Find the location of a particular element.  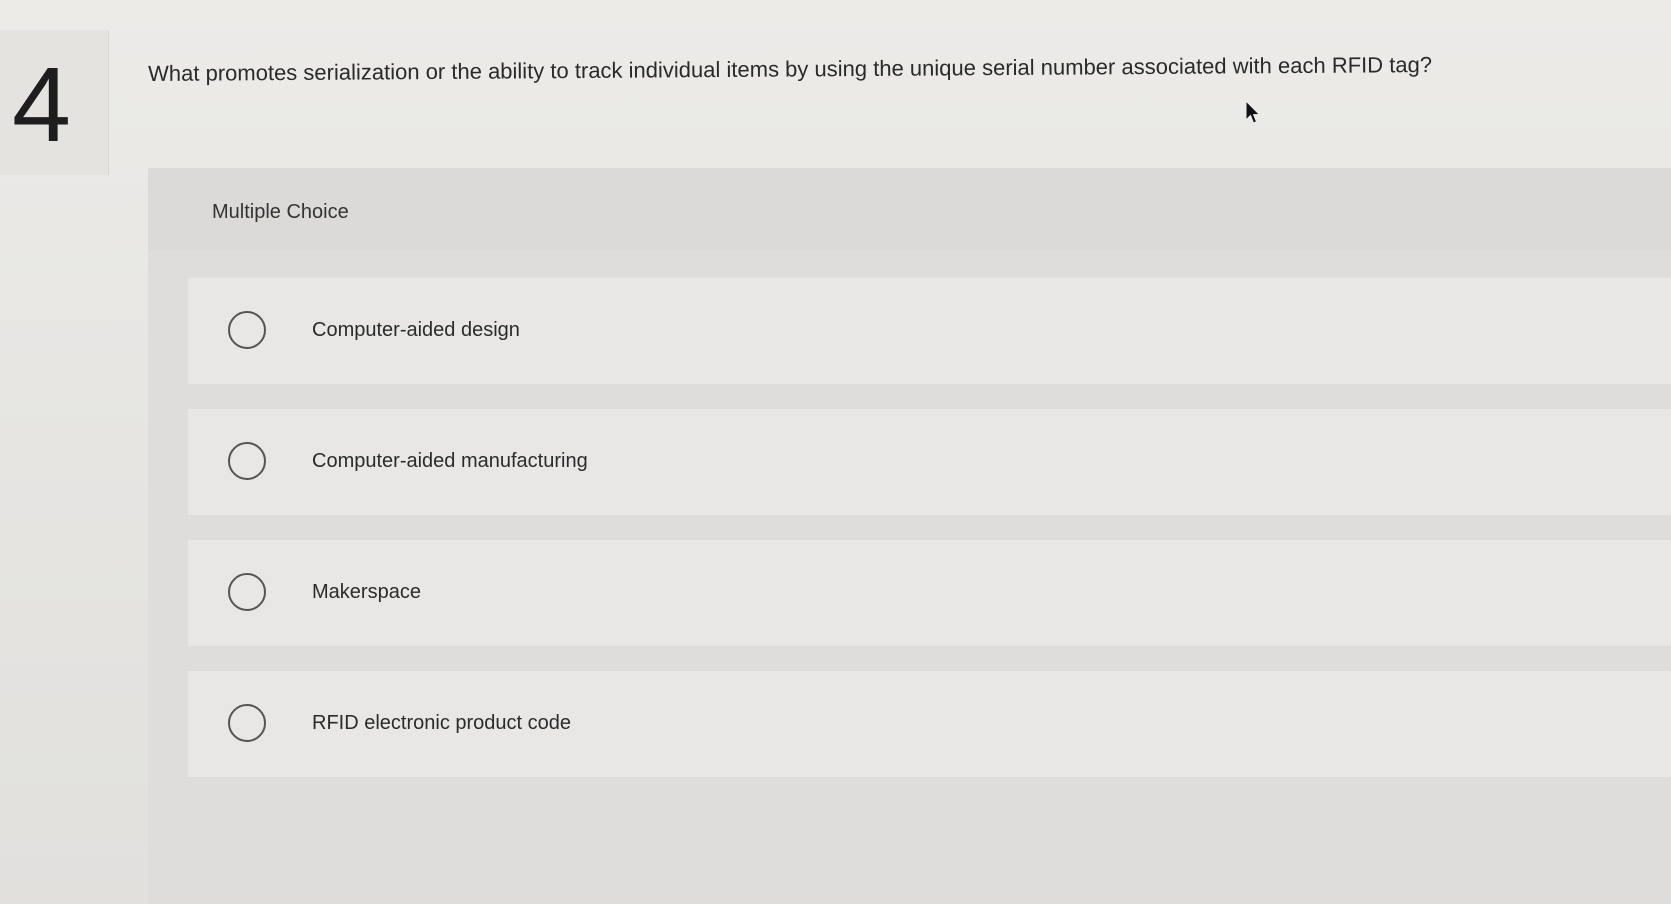

option-label: Makerspace is located at coordinates (366, 592).